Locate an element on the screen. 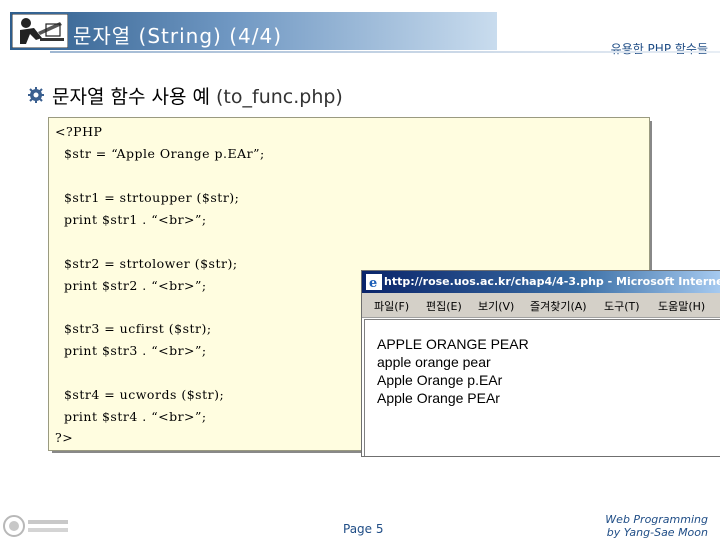 This screenshot has height=540, width=720. writer-at-desk-icon is located at coordinates (40, 31).